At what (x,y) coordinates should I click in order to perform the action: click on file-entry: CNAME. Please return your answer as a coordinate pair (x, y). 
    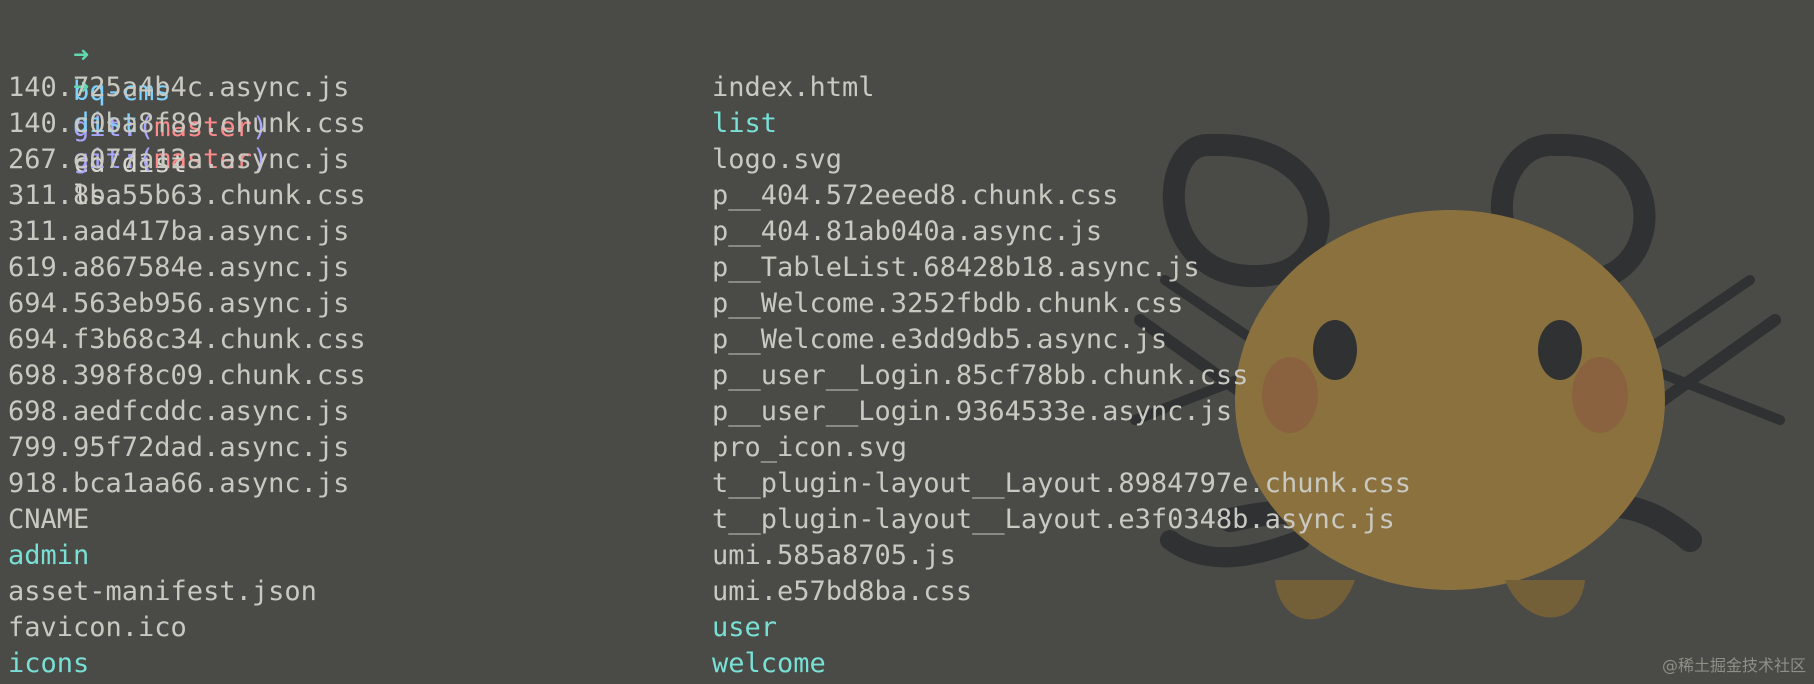
    Looking at the image, I should click on (49, 519).